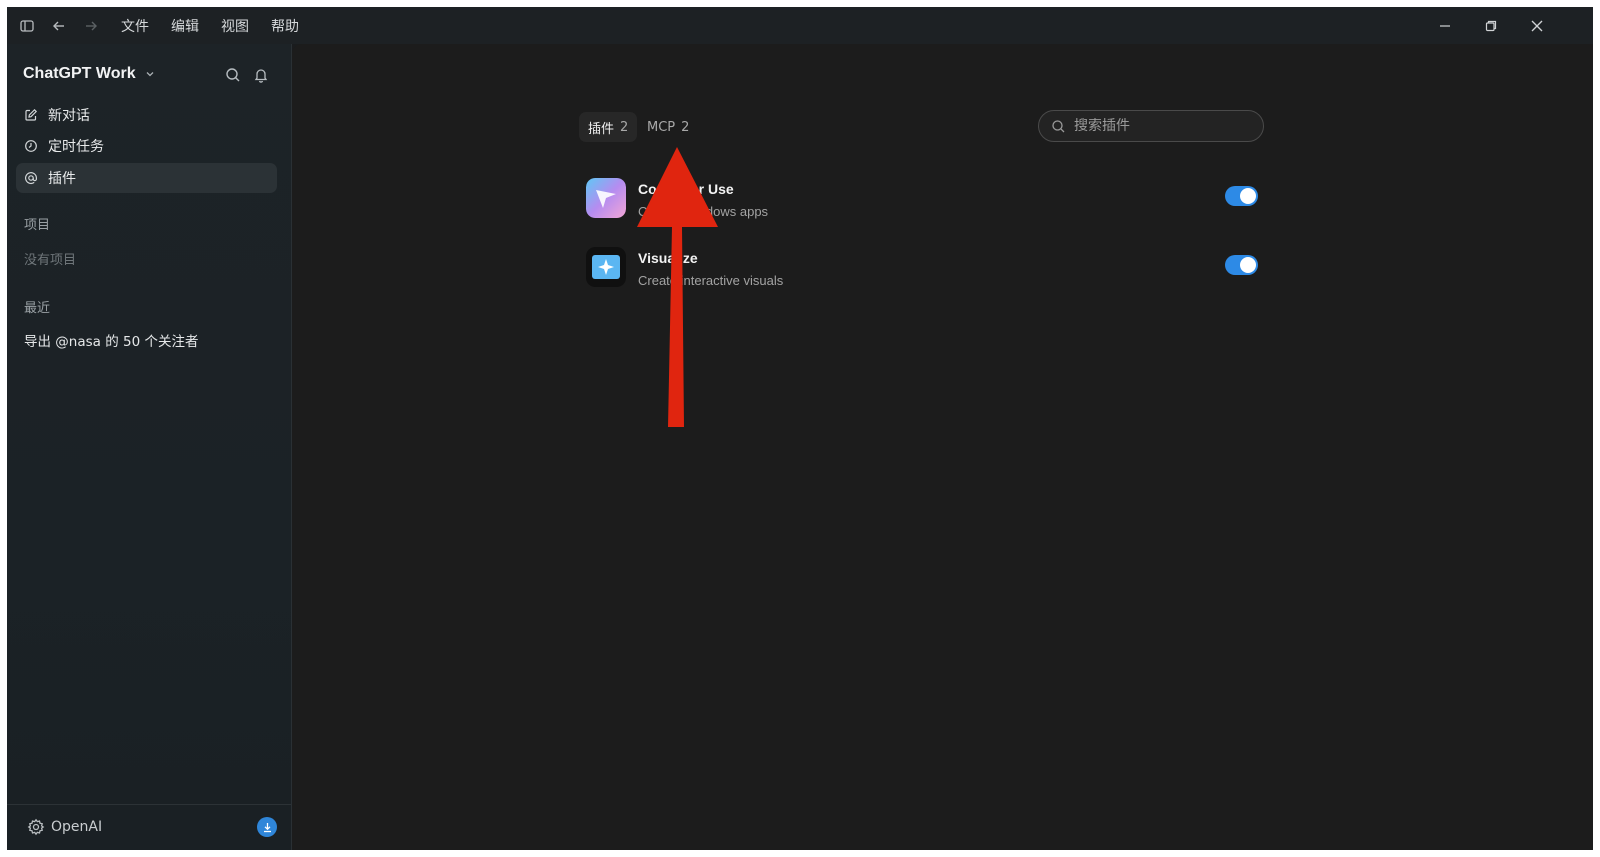 The height and width of the screenshot is (857, 1600). I want to click on plugin-search-input, so click(1159, 126).